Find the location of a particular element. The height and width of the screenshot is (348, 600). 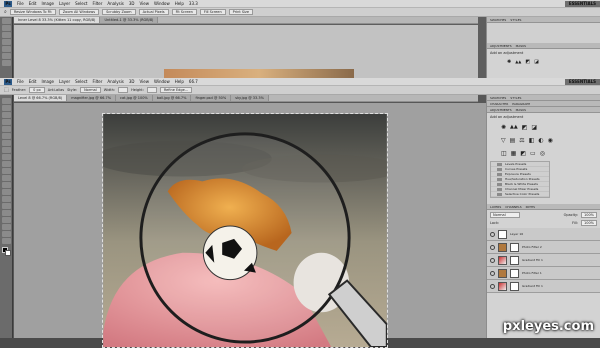

anti-alias-checkbox: Anti-alias is located at coordinates (56, 90).